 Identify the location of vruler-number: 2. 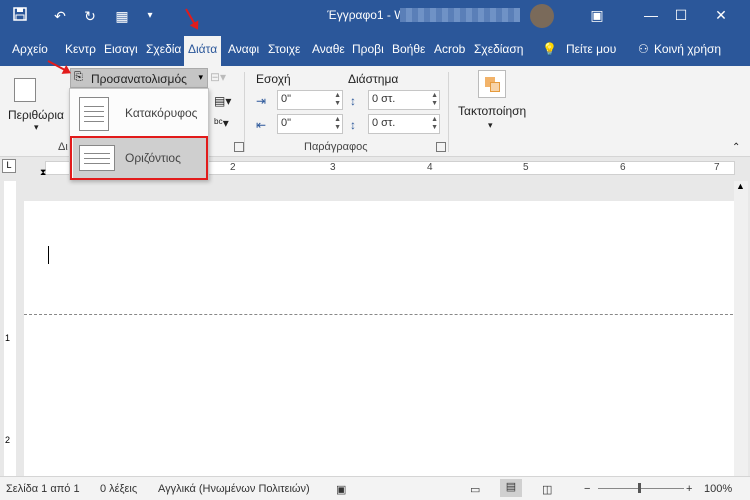
(8, 440).